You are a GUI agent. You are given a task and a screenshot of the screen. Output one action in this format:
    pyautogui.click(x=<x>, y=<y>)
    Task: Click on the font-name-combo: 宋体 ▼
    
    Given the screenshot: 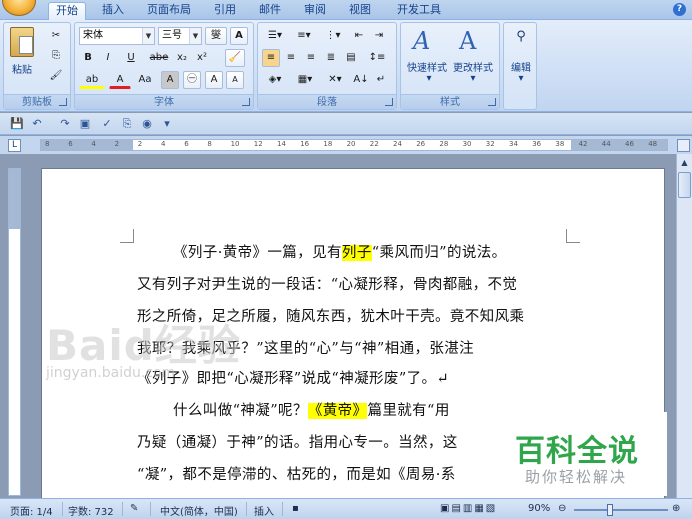 What is the action you would take?
    pyautogui.click(x=117, y=36)
    